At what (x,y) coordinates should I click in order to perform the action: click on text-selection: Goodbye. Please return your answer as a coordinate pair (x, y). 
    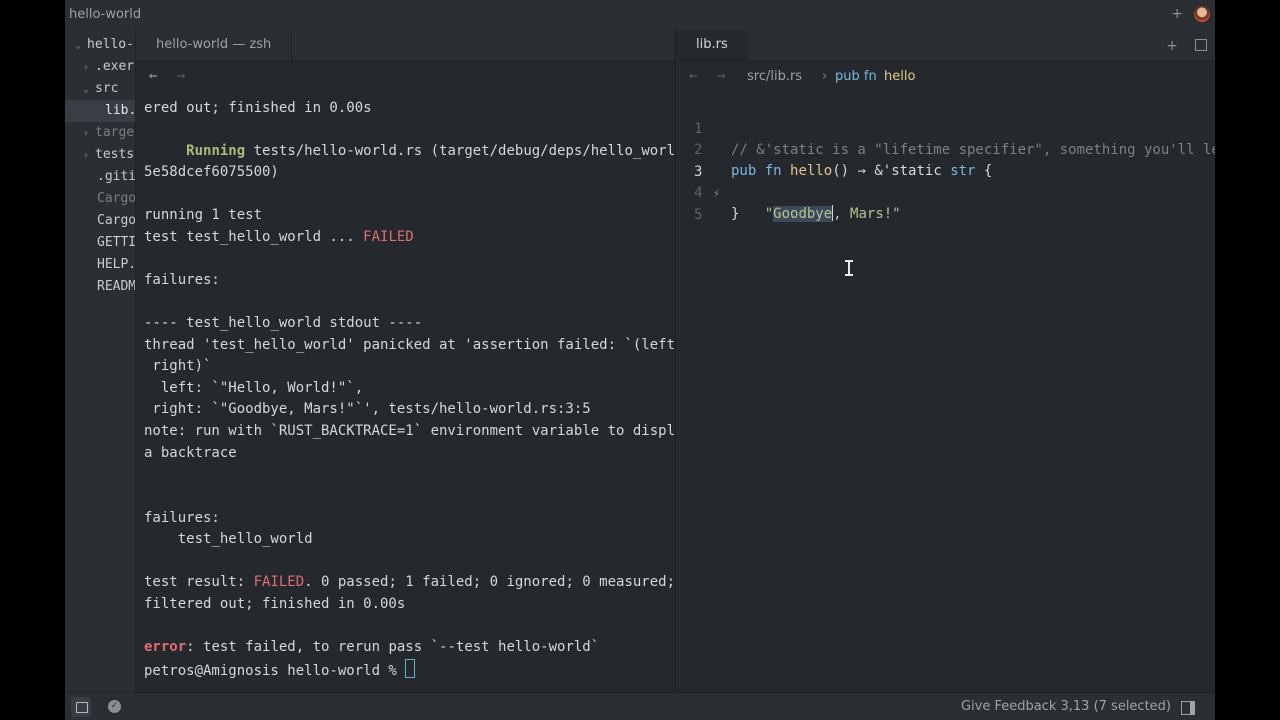
    Looking at the image, I should click on (803, 214).